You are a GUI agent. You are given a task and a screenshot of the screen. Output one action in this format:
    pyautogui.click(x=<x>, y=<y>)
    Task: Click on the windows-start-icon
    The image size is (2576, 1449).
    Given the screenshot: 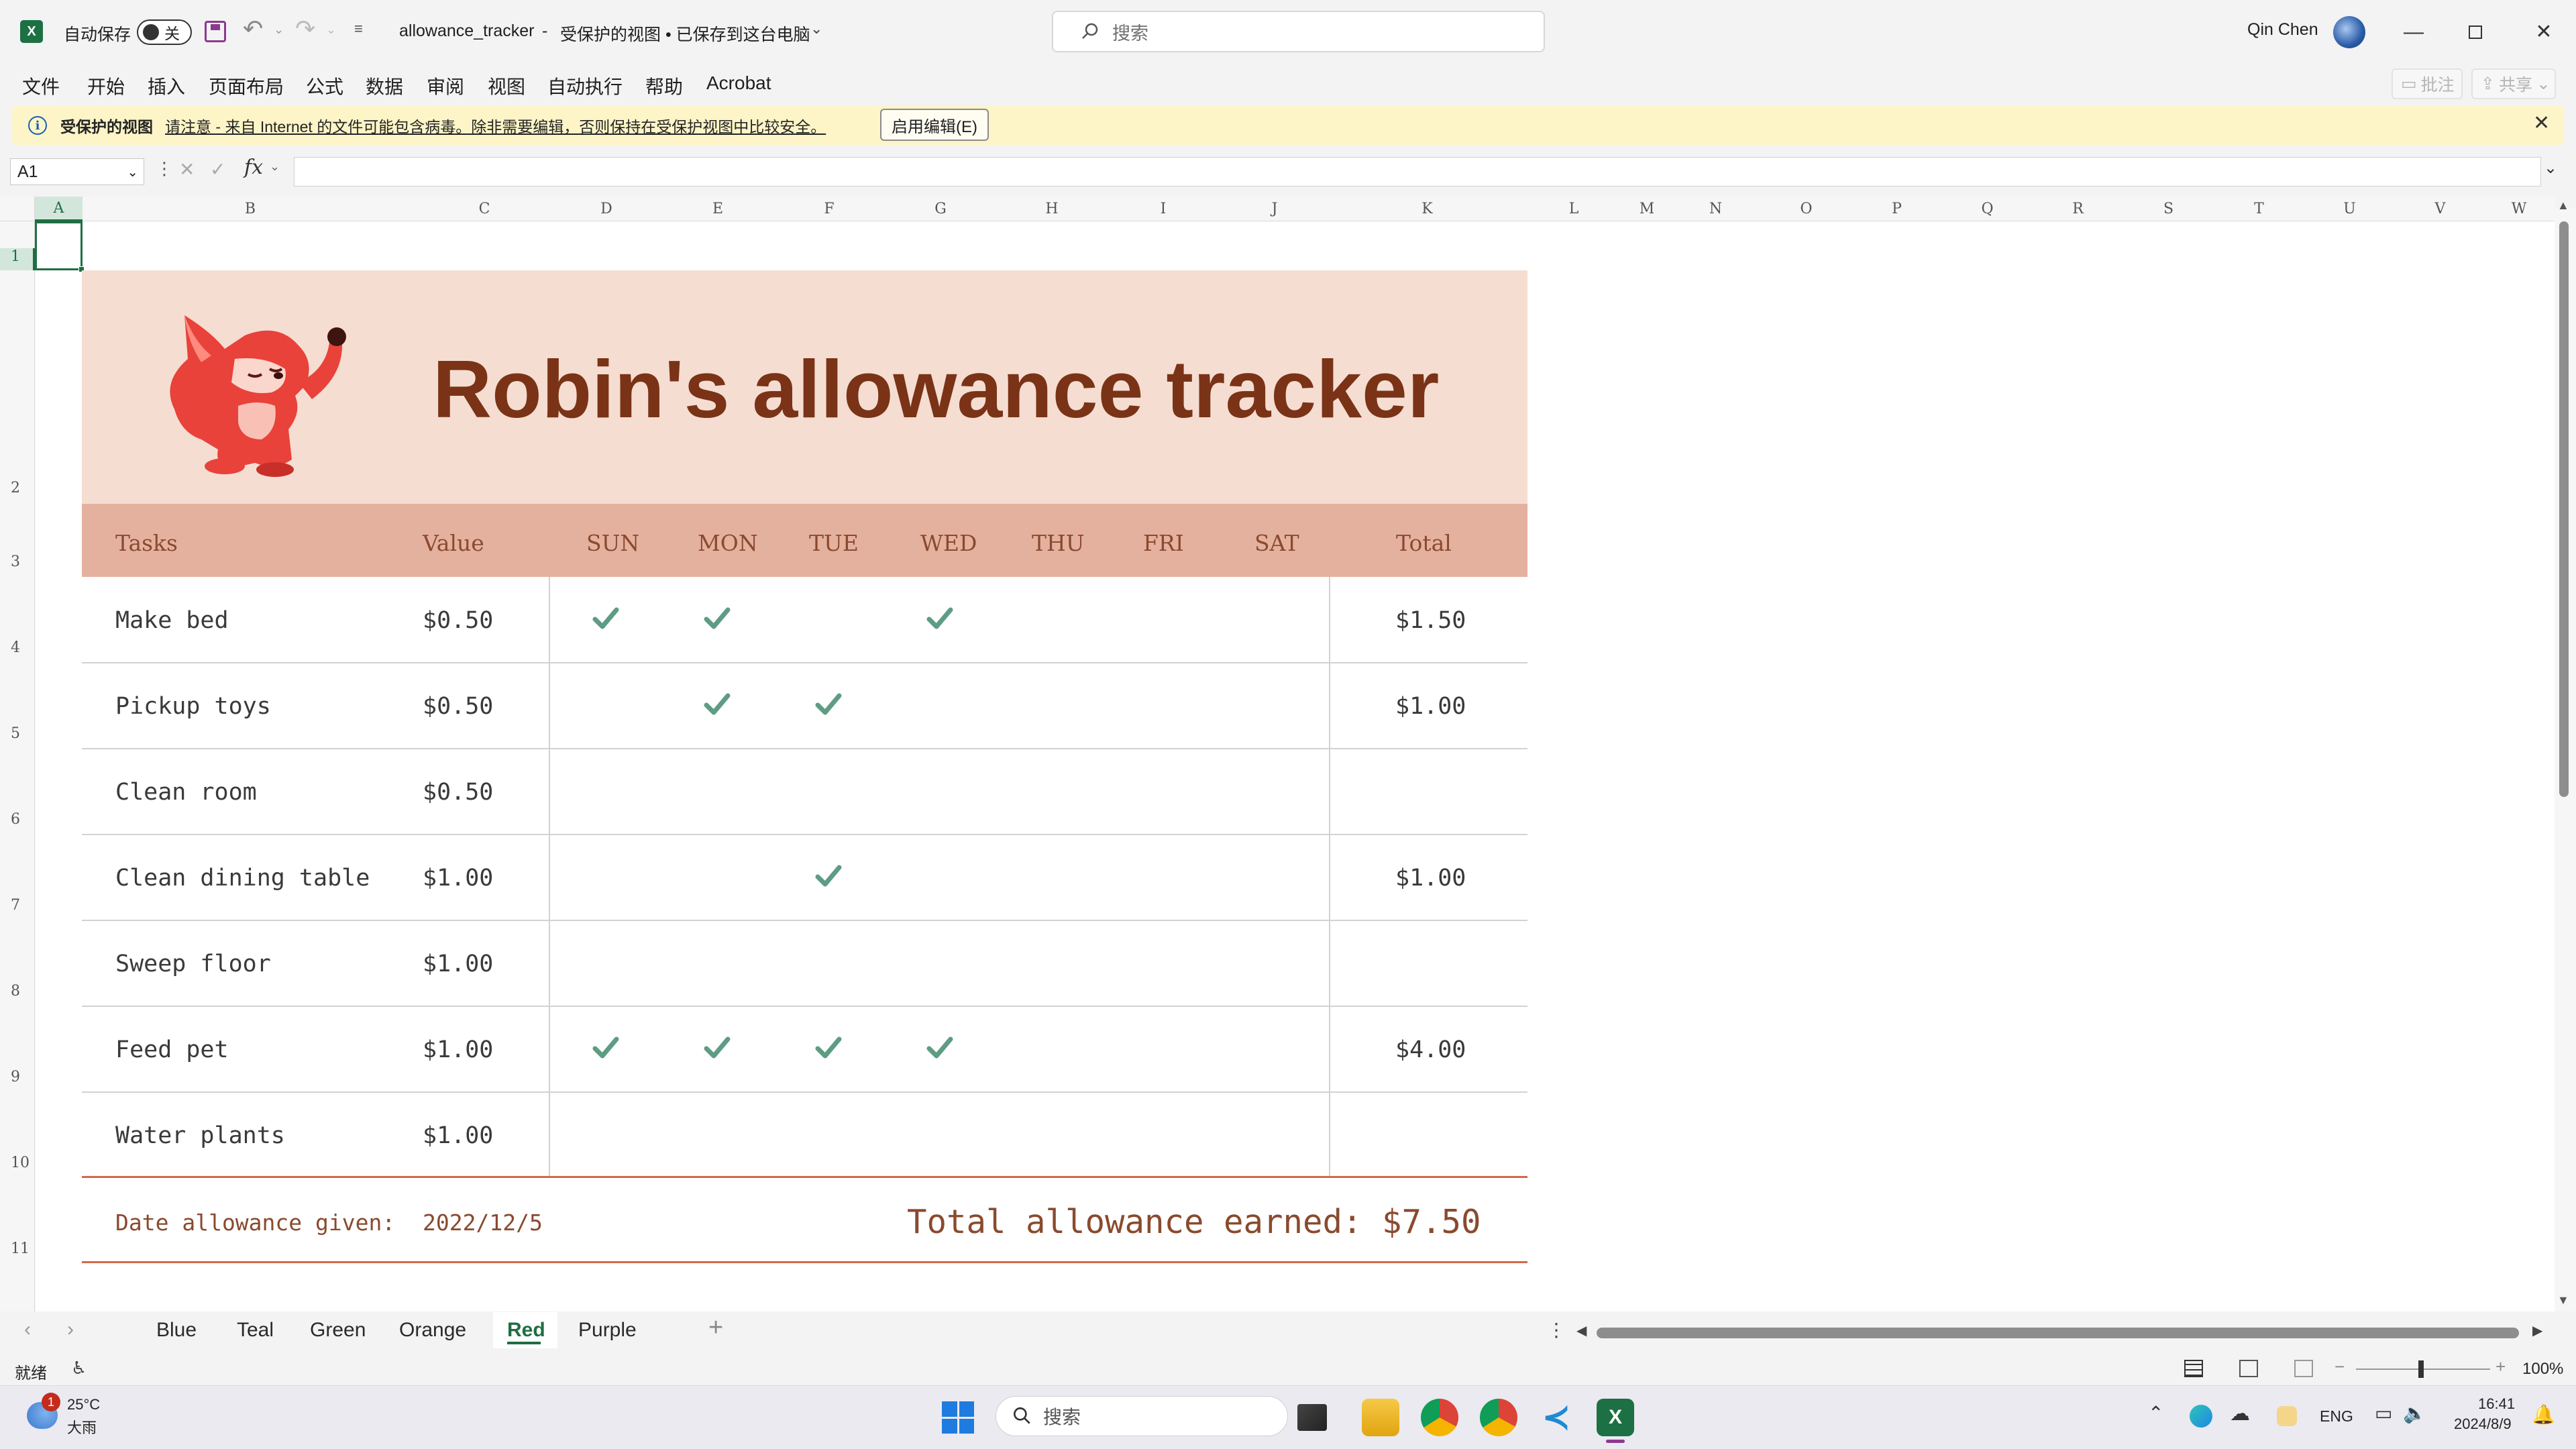 What is the action you would take?
    pyautogui.click(x=958, y=1417)
    